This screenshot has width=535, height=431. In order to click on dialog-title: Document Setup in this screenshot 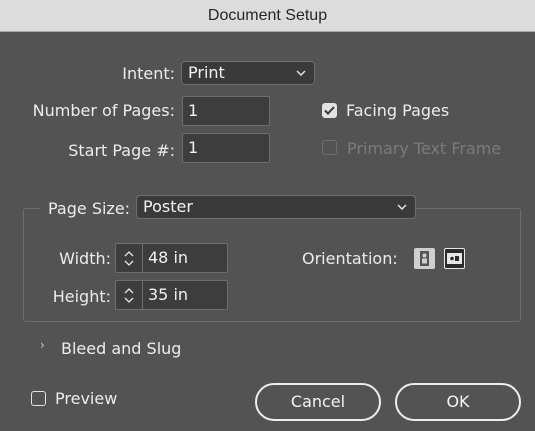, I will do `click(267, 15)`.